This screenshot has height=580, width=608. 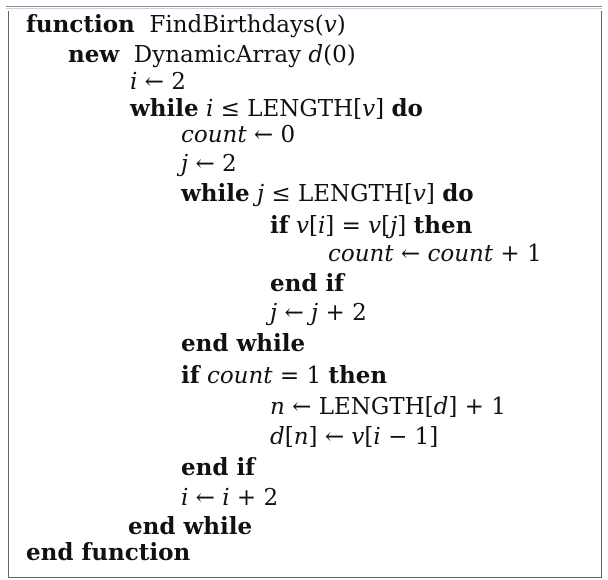 I want to click on line-init-count: count ← 0, so click(x=238, y=135).